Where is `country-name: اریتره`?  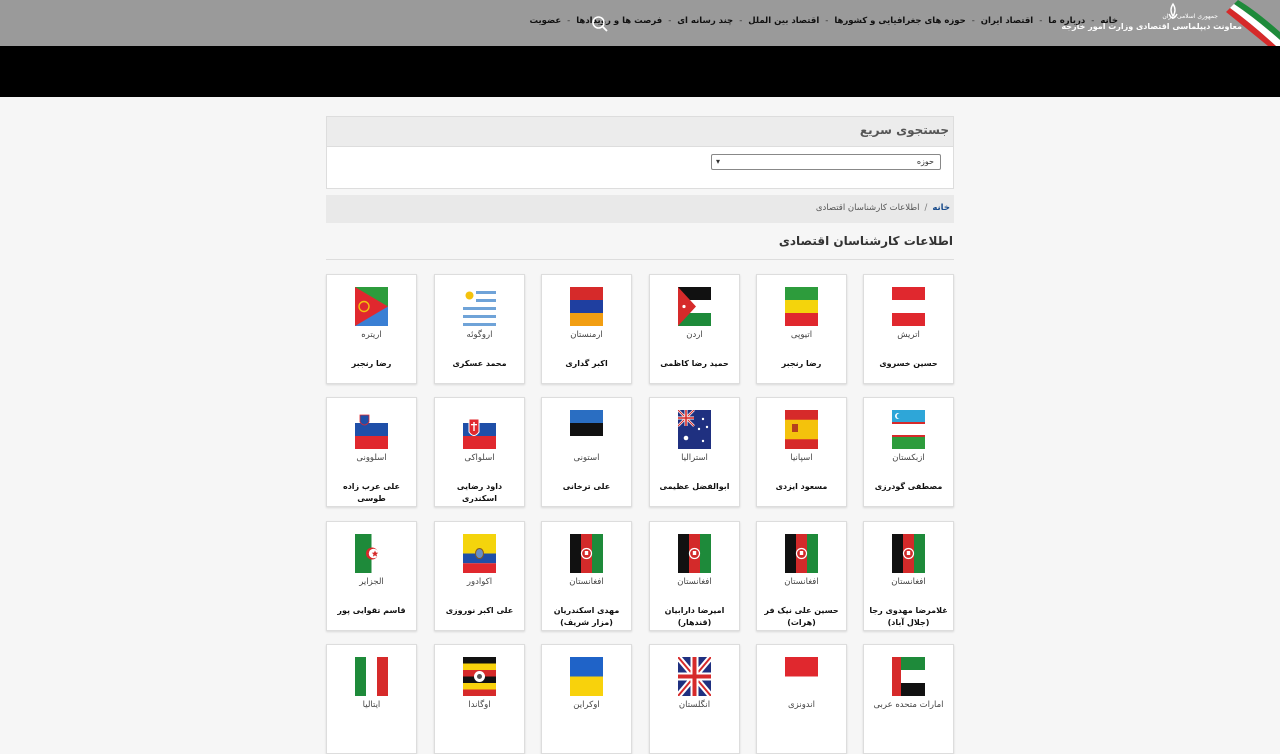
country-name: اریتره is located at coordinates (371, 335).